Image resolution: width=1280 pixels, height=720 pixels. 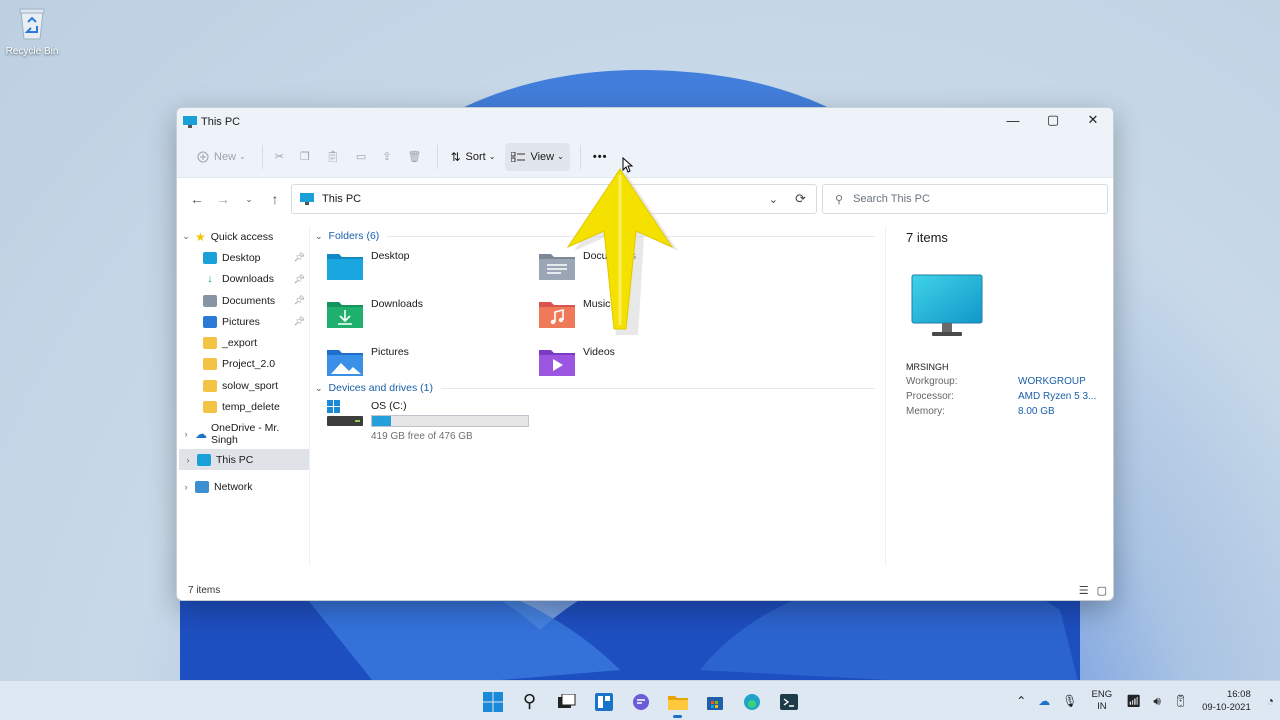 I want to click on widgets-icon, so click(x=603, y=701).